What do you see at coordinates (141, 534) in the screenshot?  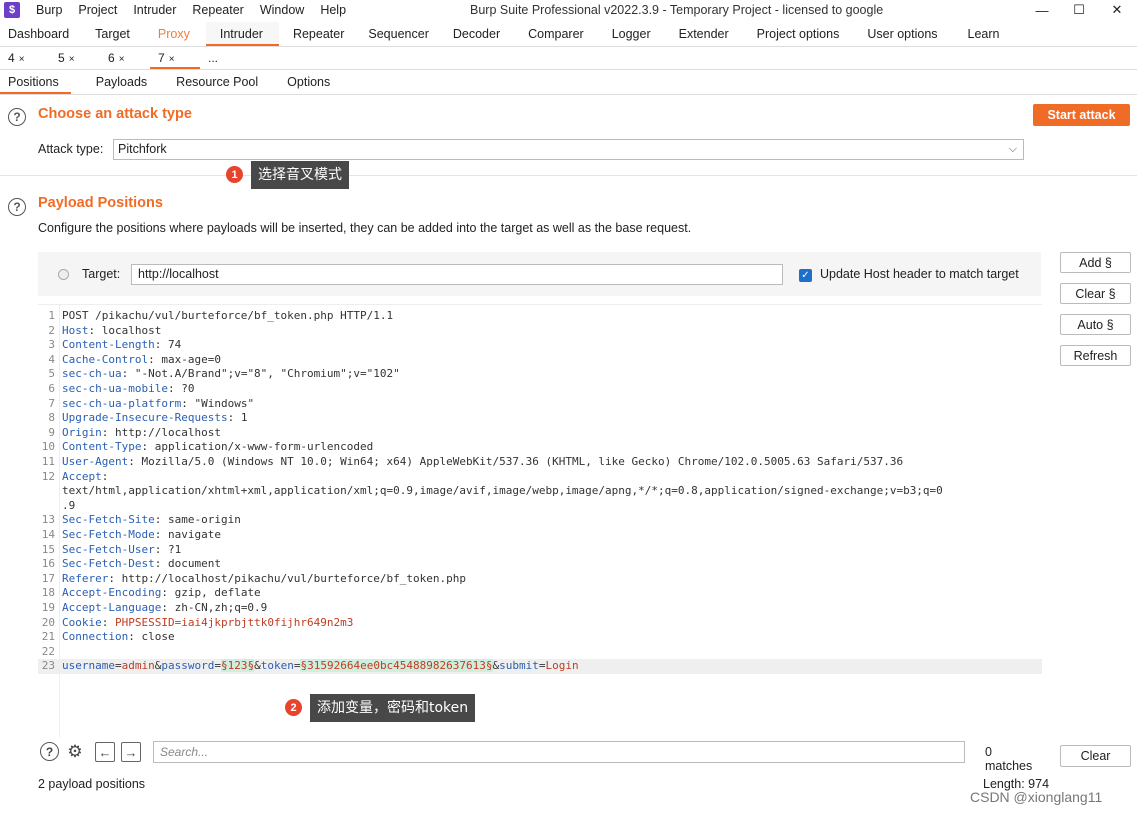 I see `line-content: Sec-Fetch-Mode: navigate` at bounding box center [141, 534].